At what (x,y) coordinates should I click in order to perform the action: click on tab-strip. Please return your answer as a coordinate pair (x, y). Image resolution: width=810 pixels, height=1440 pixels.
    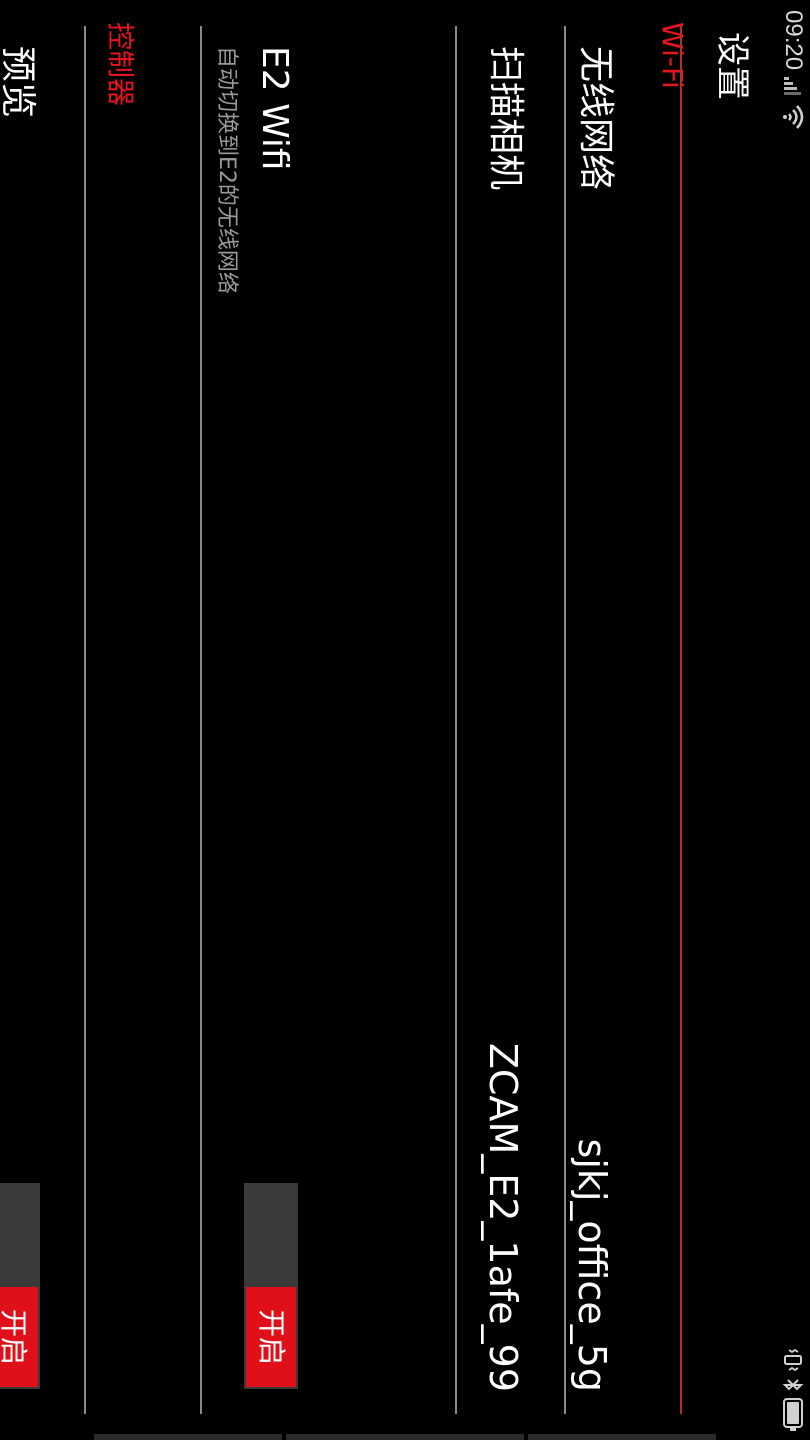
    Looking at the image, I should click on (405, 1437).